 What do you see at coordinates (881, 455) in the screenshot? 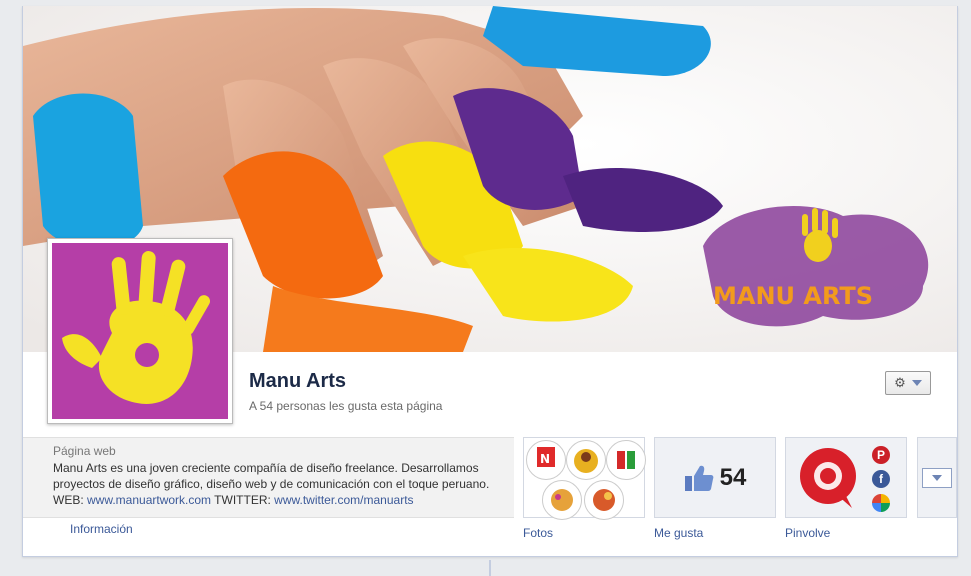
I see `pinterest-icon: P` at bounding box center [881, 455].